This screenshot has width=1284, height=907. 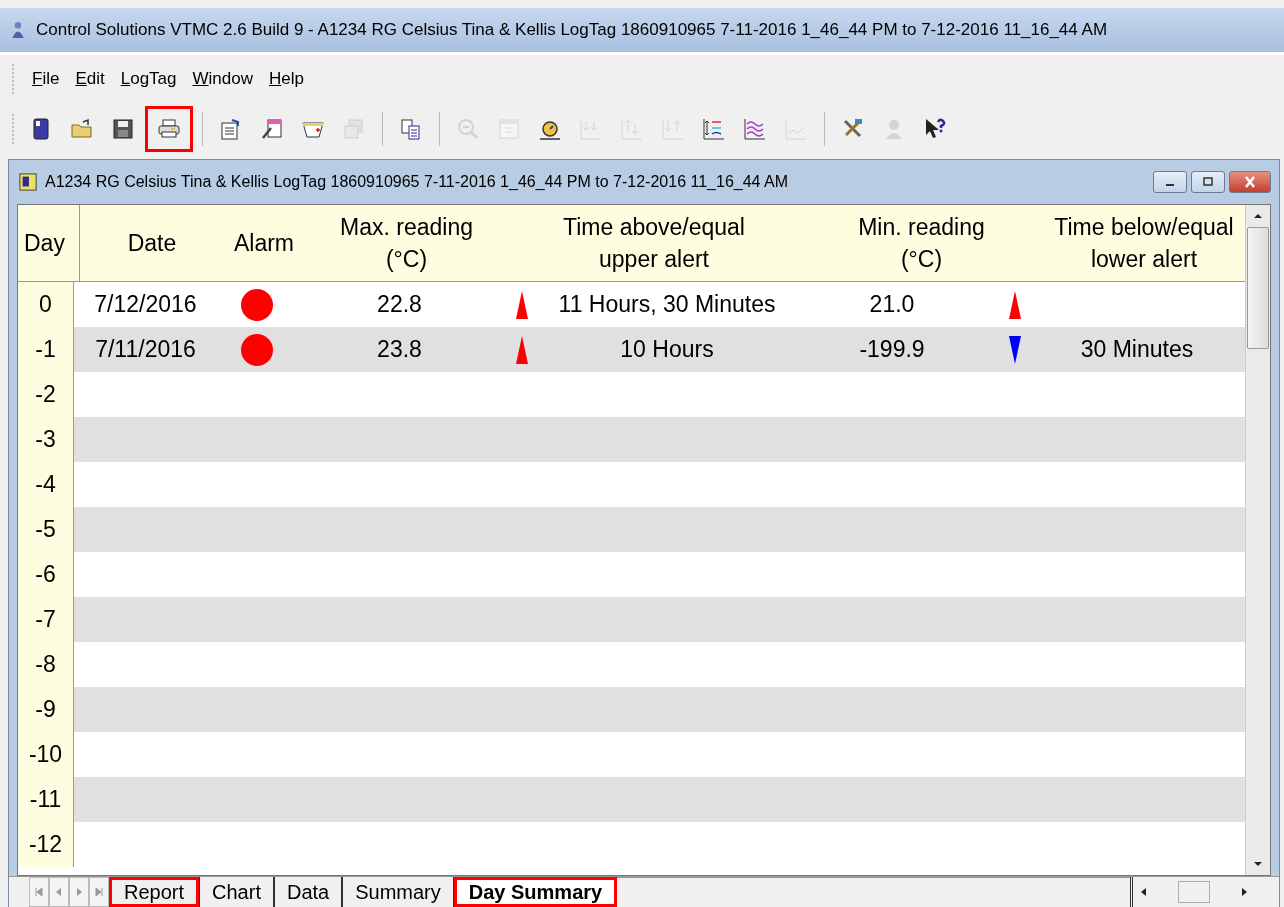 I want to click on menu-item: Edit, so click(x=90, y=79).